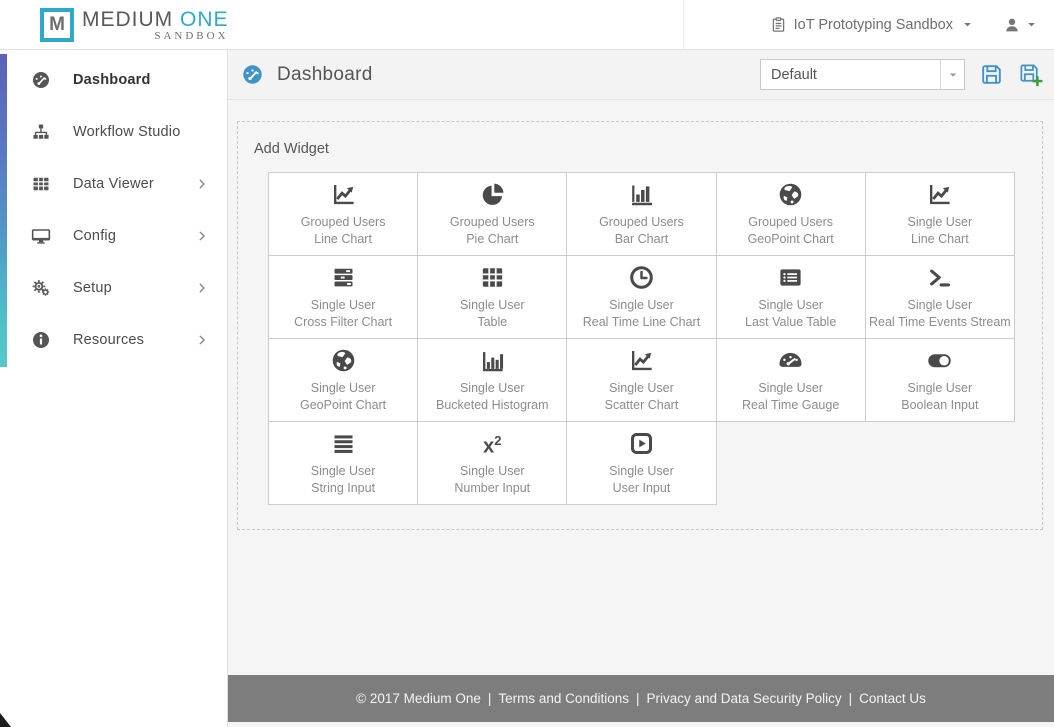  I want to click on widget-single-user-last-value-table: Single User Last Value Table, so click(791, 297).